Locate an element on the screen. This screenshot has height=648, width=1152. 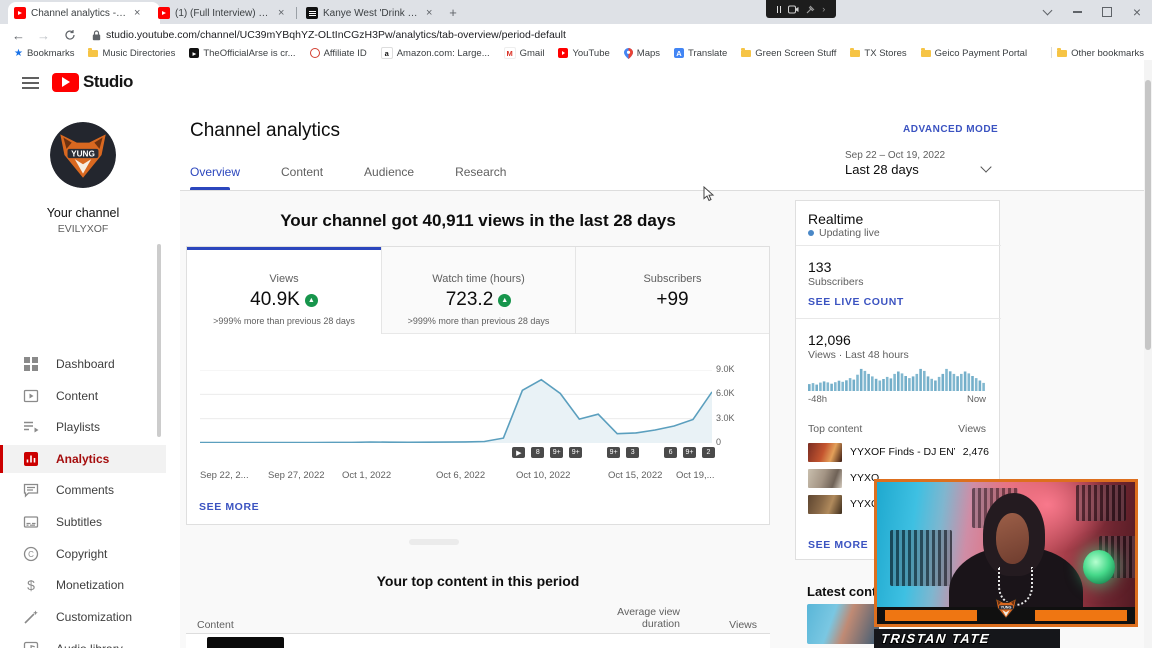
realtime-bar-chart is located at coordinates (897, 379).